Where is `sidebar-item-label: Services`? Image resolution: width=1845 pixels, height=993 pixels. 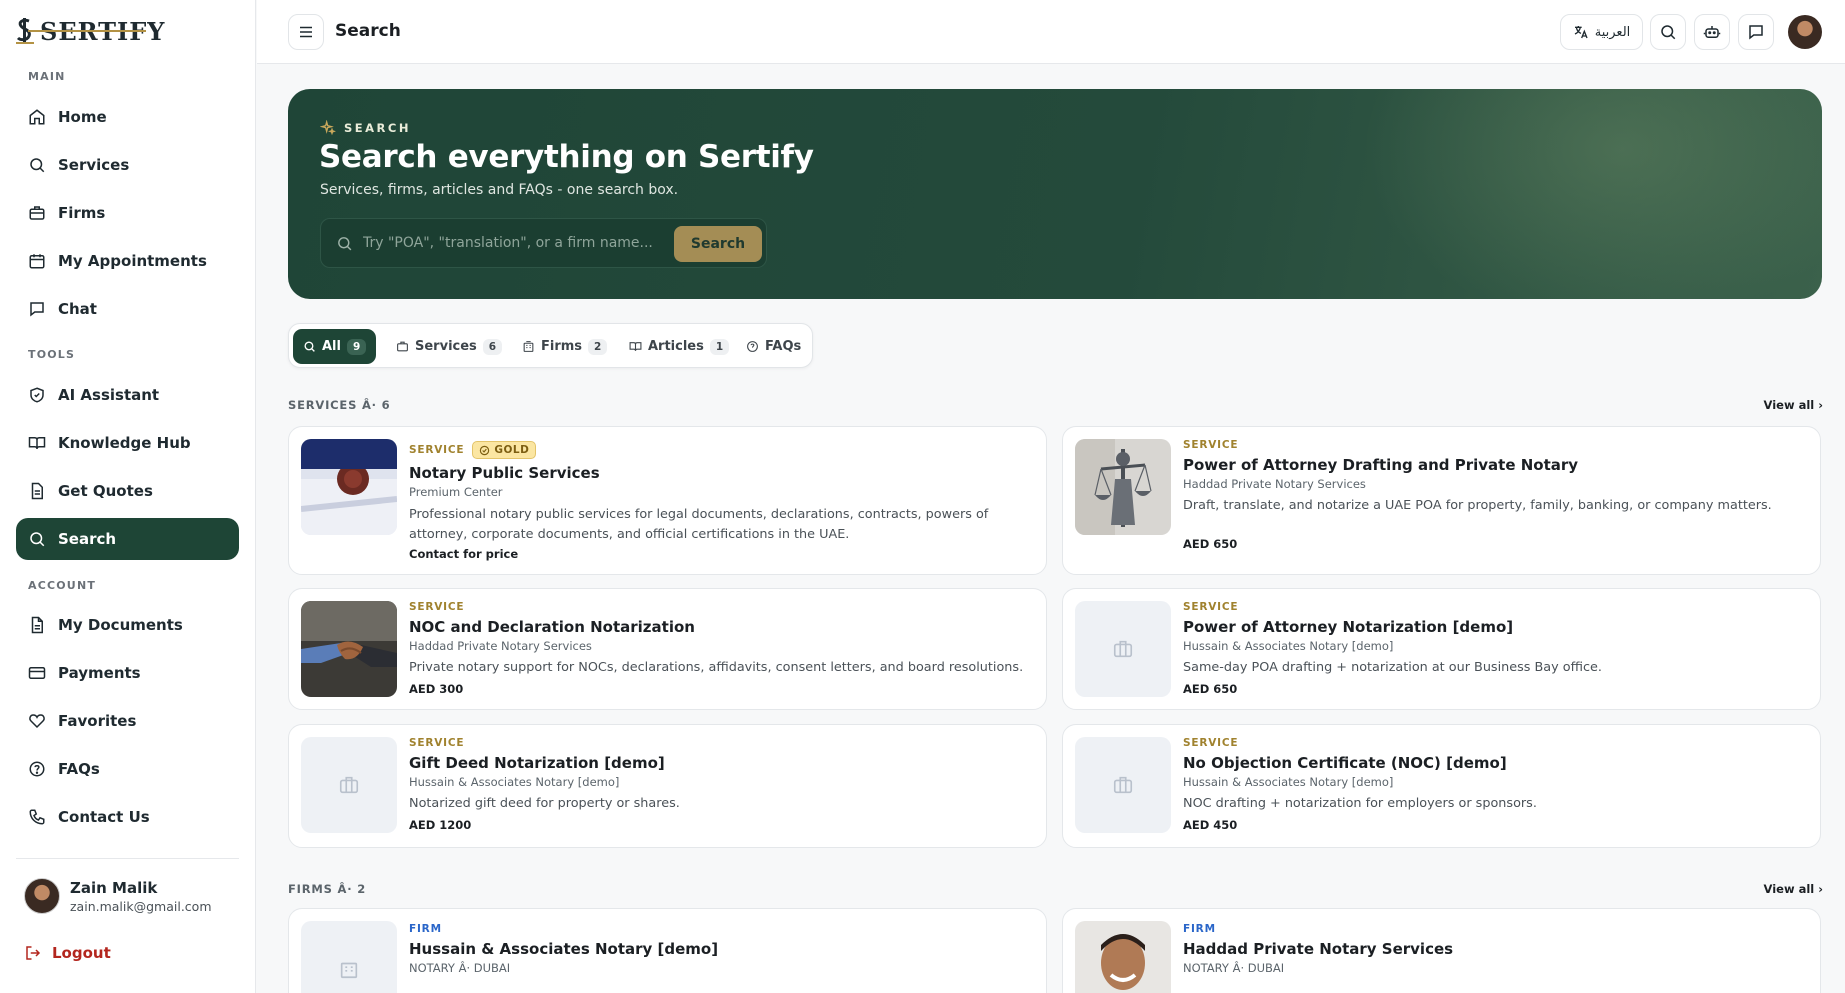
sidebar-item-label: Services is located at coordinates (94, 165).